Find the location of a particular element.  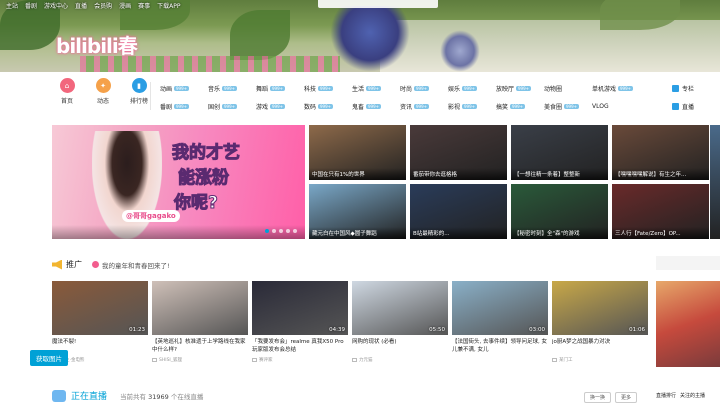

main-nav-1: ✦ 动态 is located at coordinates (103, 91).